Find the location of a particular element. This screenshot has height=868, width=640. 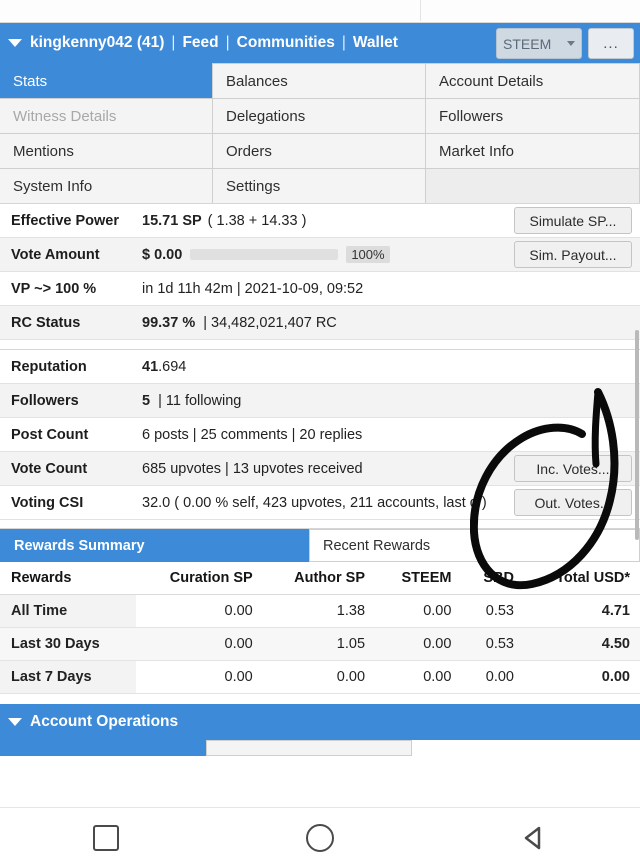

col-sbd: SBD is located at coordinates (492, 578).